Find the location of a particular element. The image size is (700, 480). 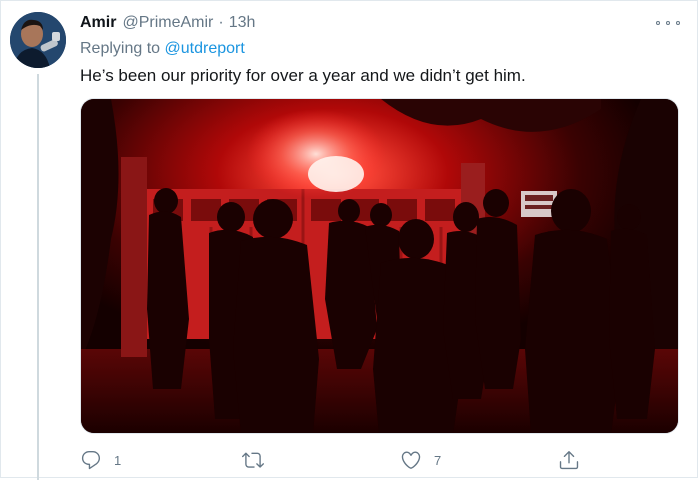

reply-button: 1 is located at coordinates (100, 460).